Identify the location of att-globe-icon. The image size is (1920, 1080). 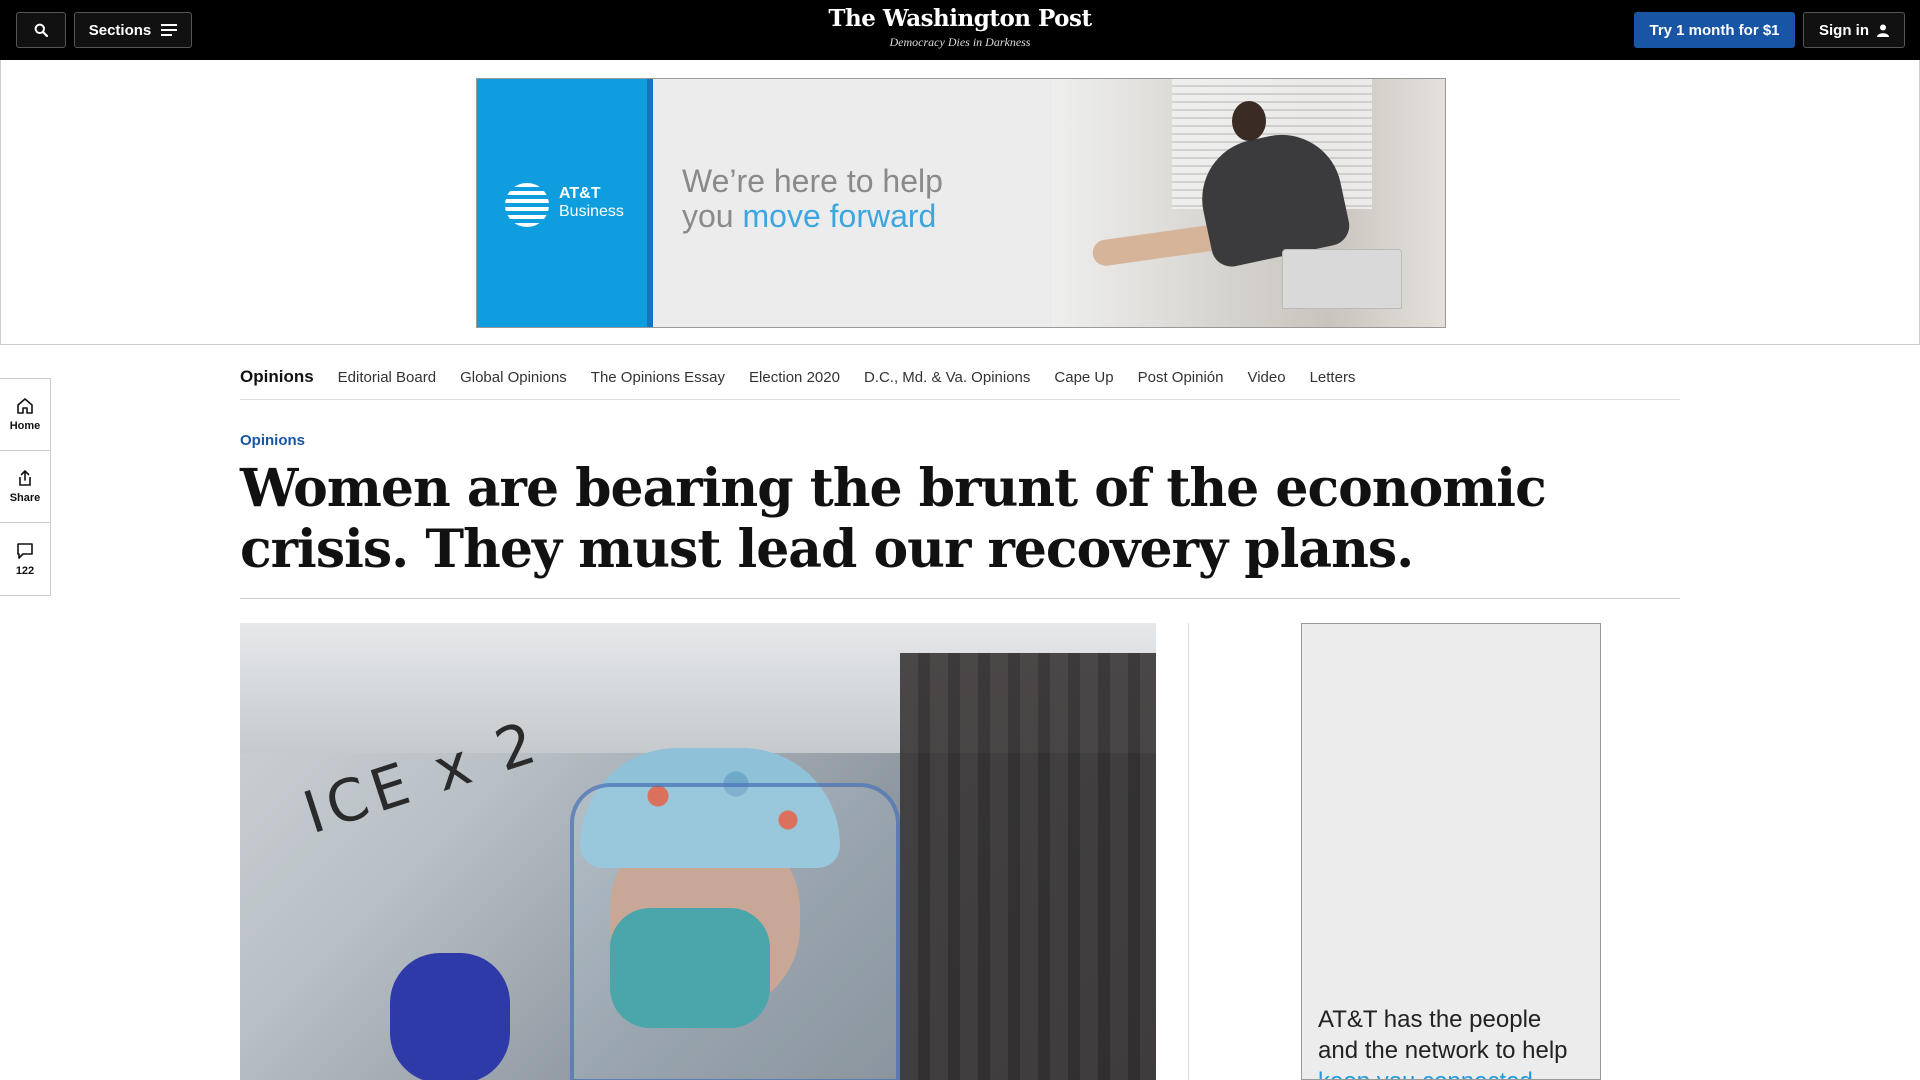
(527, 205).